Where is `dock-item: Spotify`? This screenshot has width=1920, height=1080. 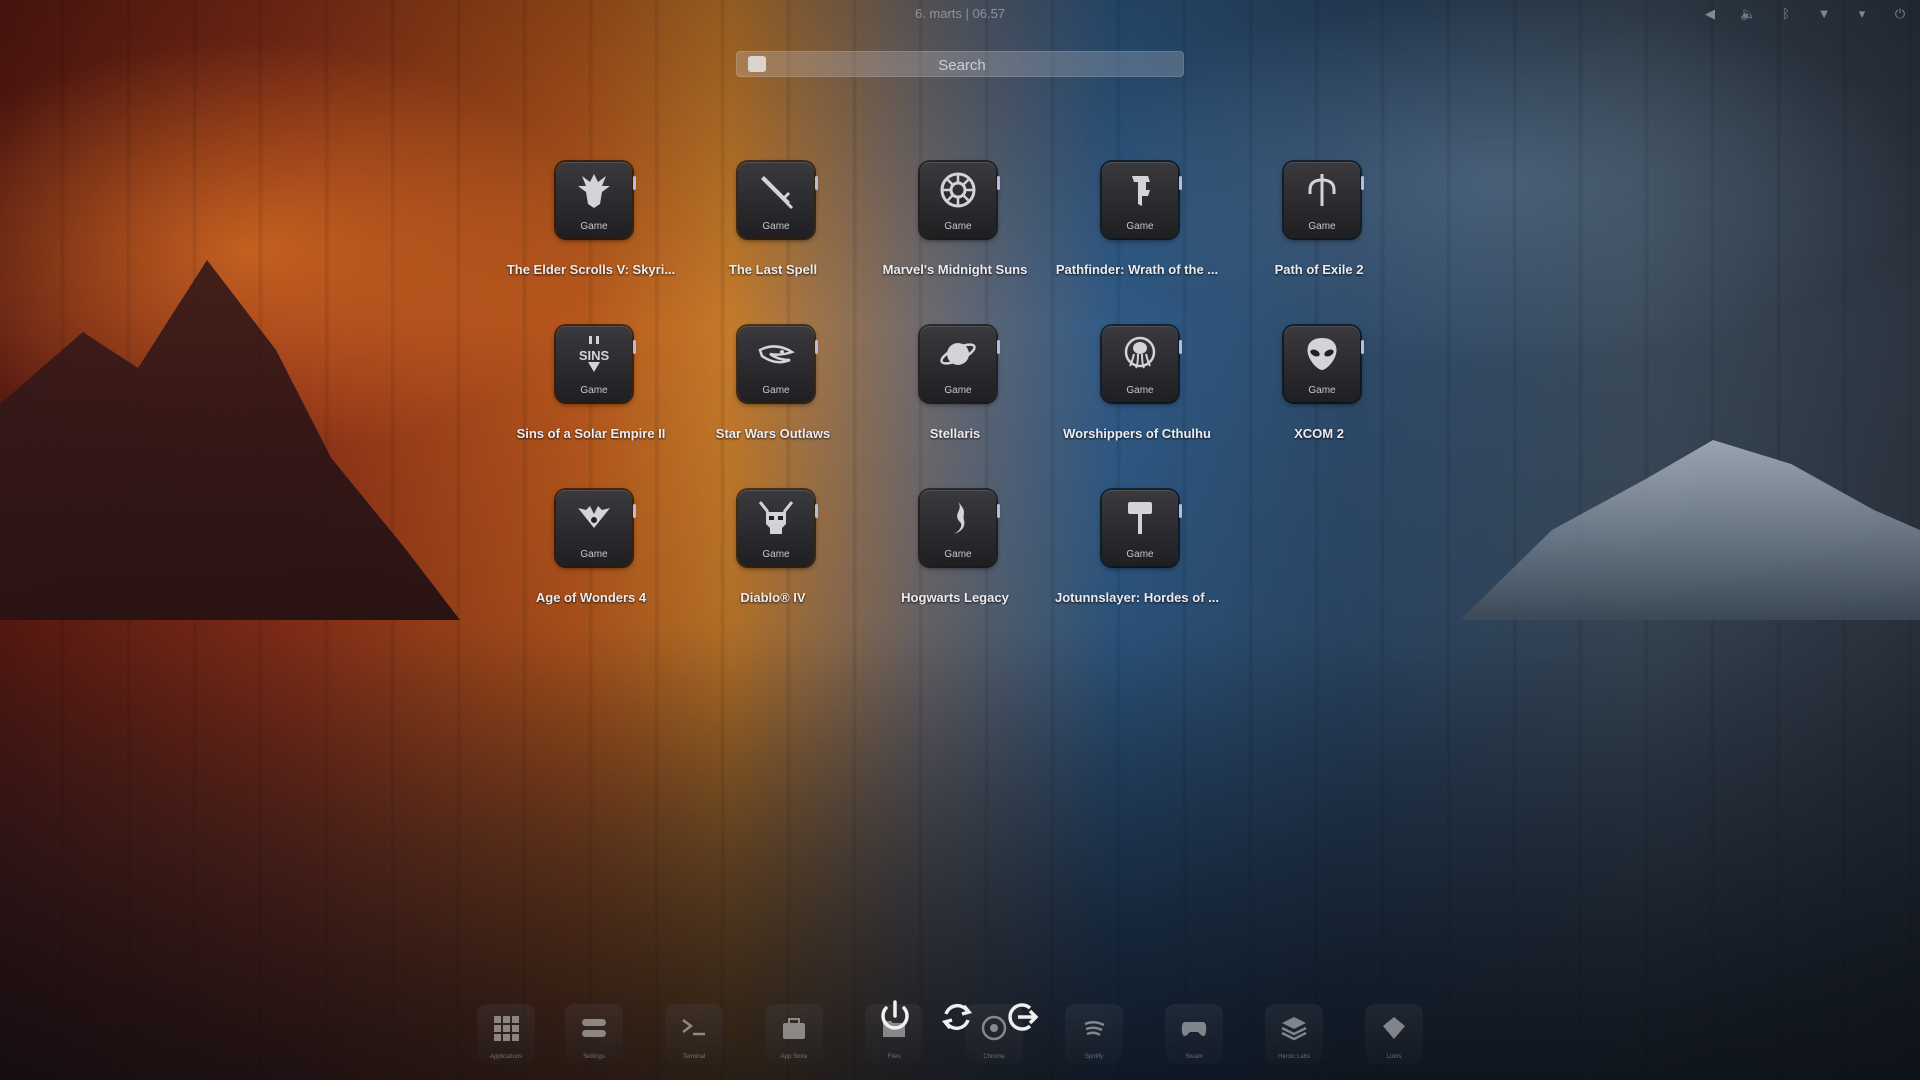 dock-item: Spotify is located at coordinates (1094, 1034).